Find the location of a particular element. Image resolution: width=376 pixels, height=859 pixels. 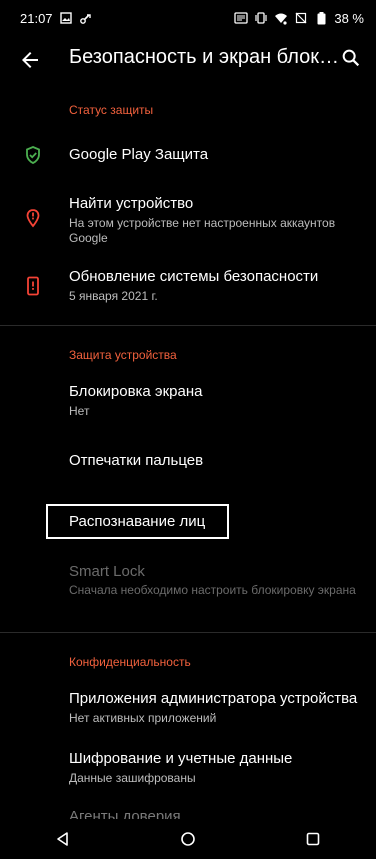

search-icon is located at coordinates (351, 58).